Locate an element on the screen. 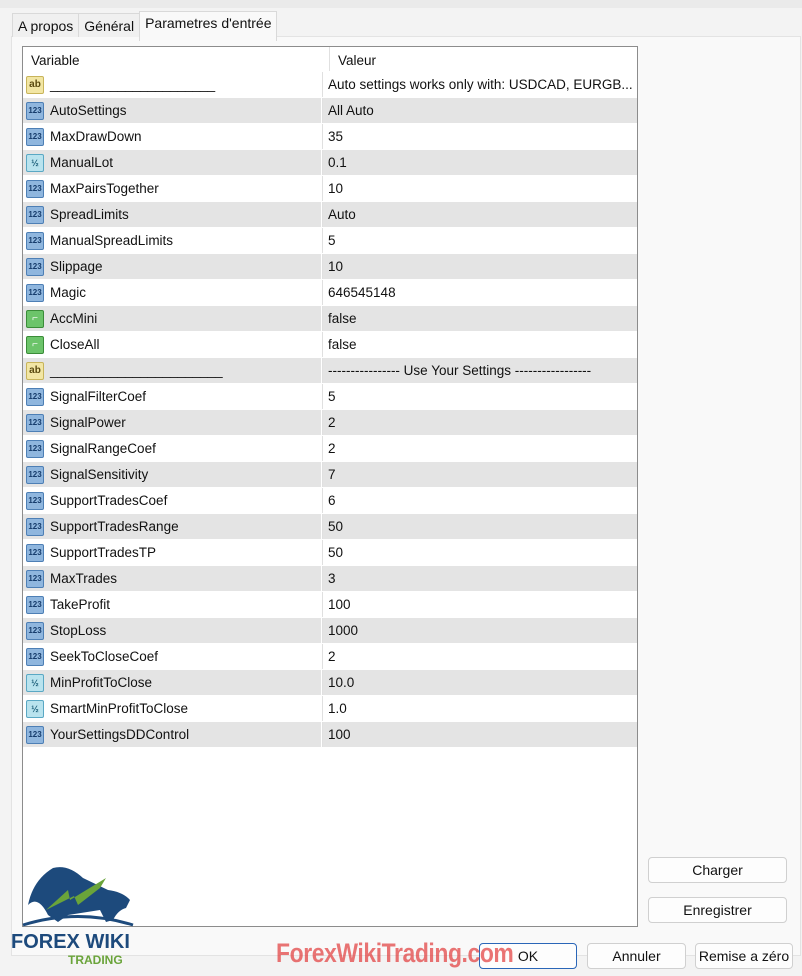 This screenshot has height=976, width=802. variable-name: ManualLot is located at coordinates (82, 162).